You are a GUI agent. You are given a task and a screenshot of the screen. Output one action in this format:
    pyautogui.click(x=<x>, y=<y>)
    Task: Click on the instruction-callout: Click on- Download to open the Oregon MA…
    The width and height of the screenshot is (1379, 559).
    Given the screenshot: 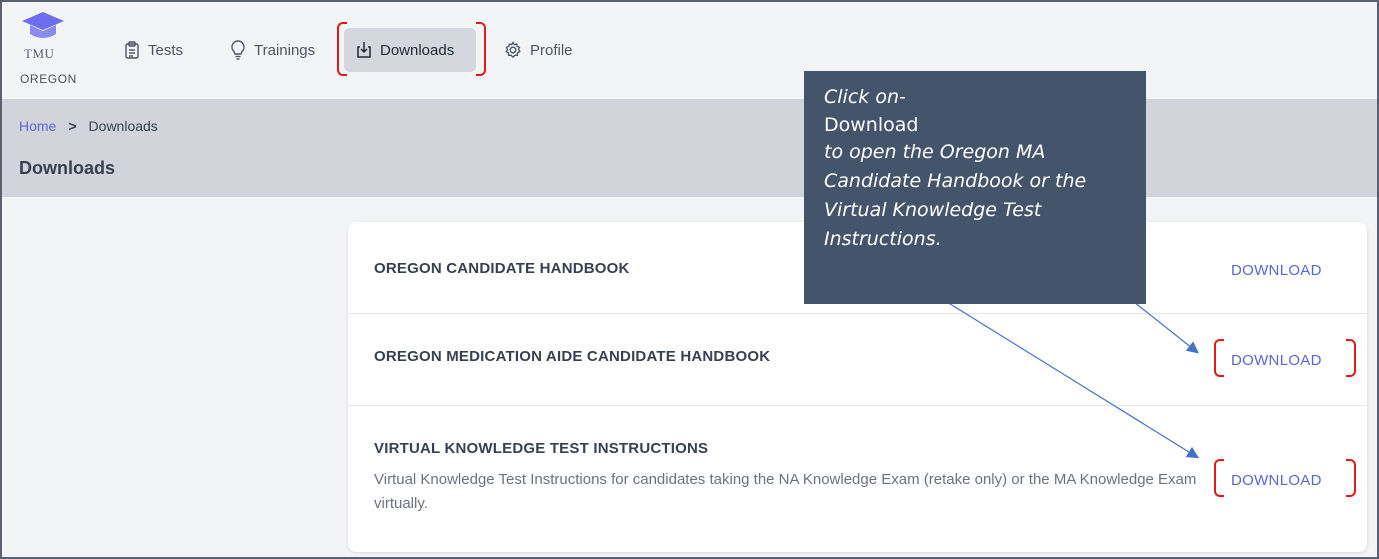 What is the action you would take?
    pyautogui.click(x=975, y=187)
    